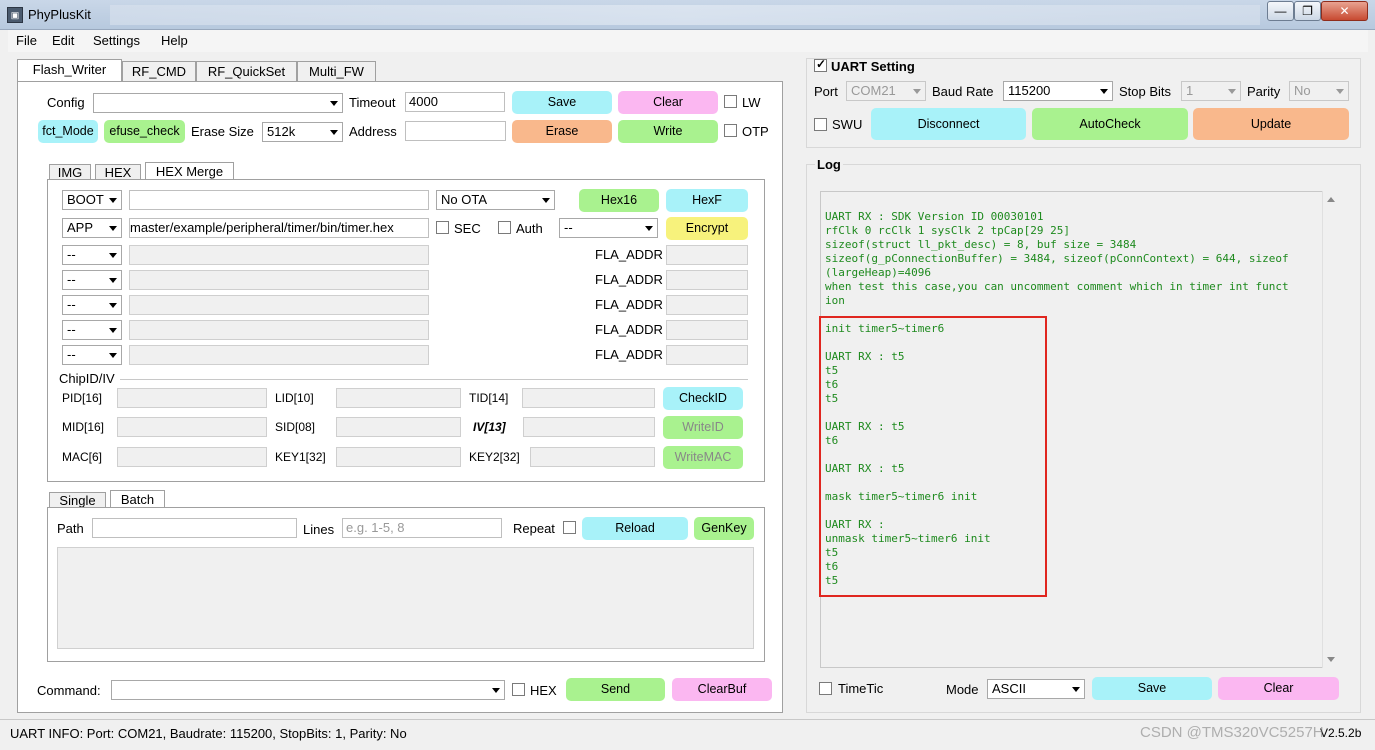 The image size is (1375, 750). Describe the element at coordinates (1330, 429) in the screenshot. I see `log-scrollbar` at that location.